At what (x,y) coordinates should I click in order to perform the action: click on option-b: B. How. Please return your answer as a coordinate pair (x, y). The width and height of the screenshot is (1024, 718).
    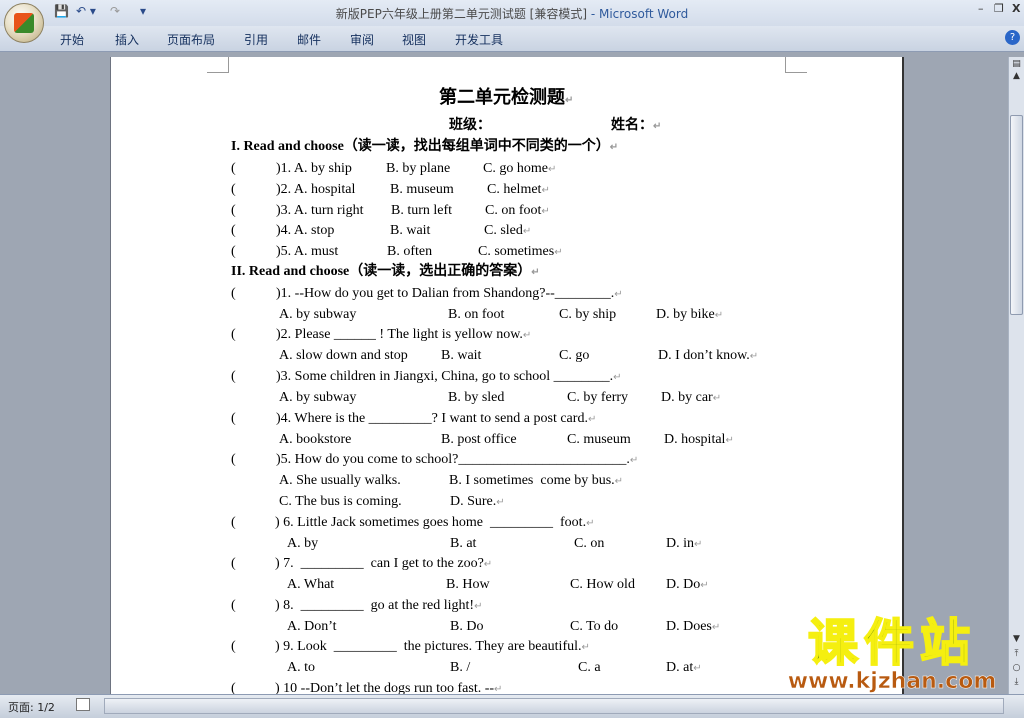
    Looking at the image, I should click on (468, 584).